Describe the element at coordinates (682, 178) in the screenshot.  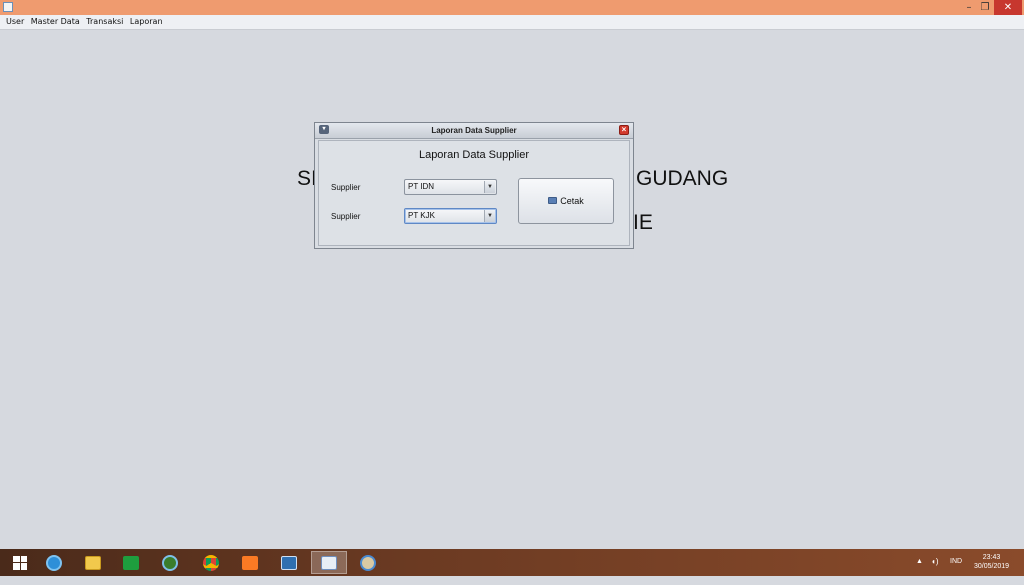
I see `background-title-right: GUDANG` at that location.